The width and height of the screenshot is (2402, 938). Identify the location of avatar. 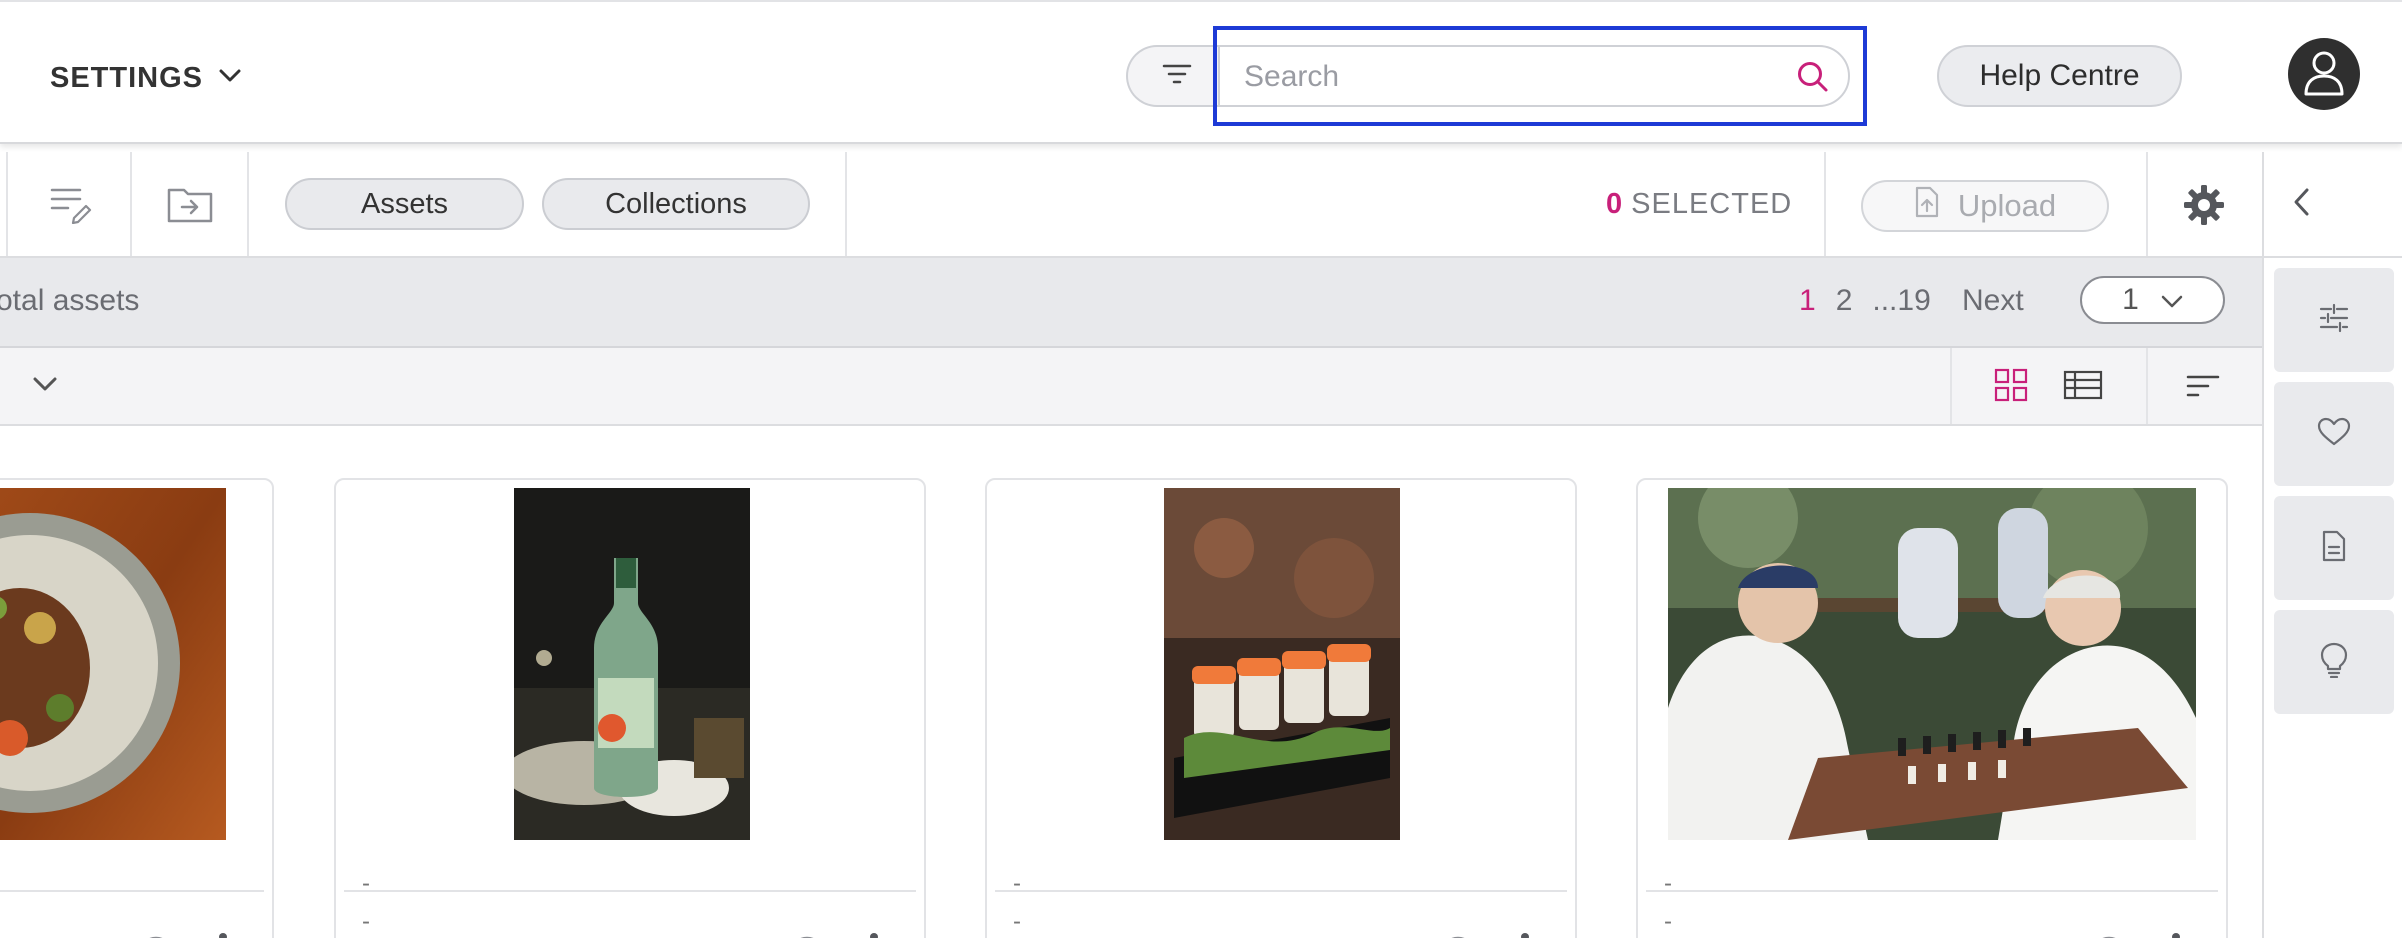
(2324, 74).